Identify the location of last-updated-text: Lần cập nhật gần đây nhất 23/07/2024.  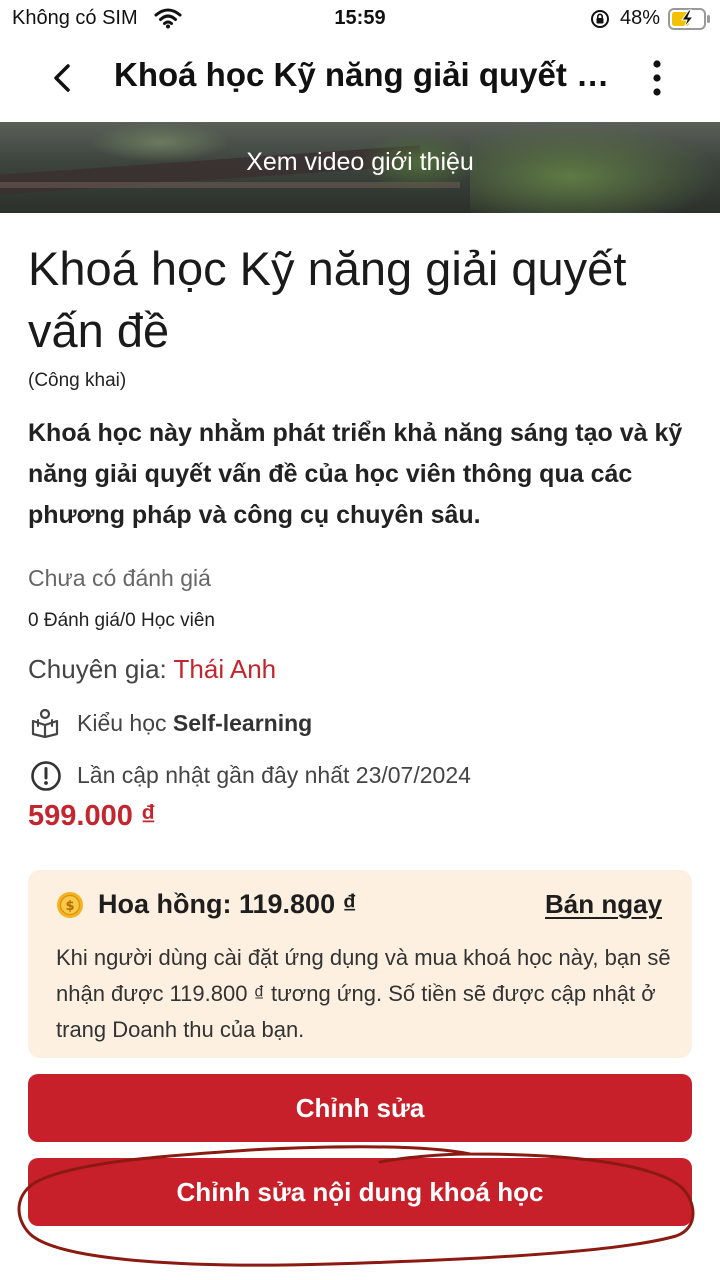
(274, 775).